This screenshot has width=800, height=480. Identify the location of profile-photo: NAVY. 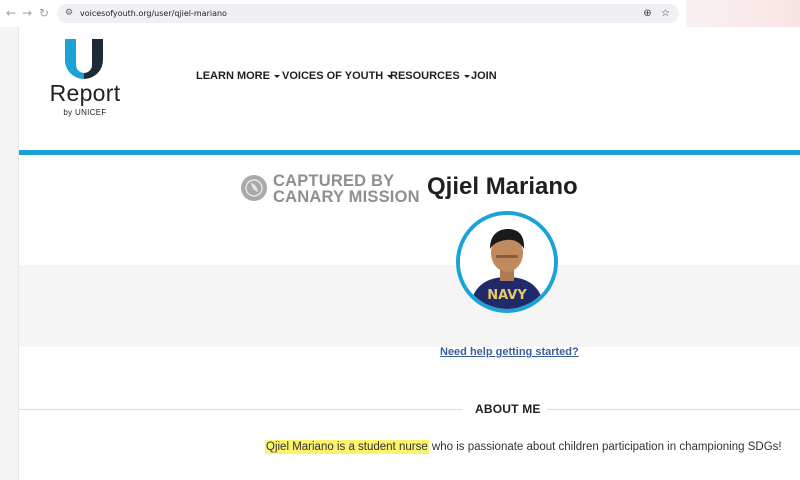
(507, 262).